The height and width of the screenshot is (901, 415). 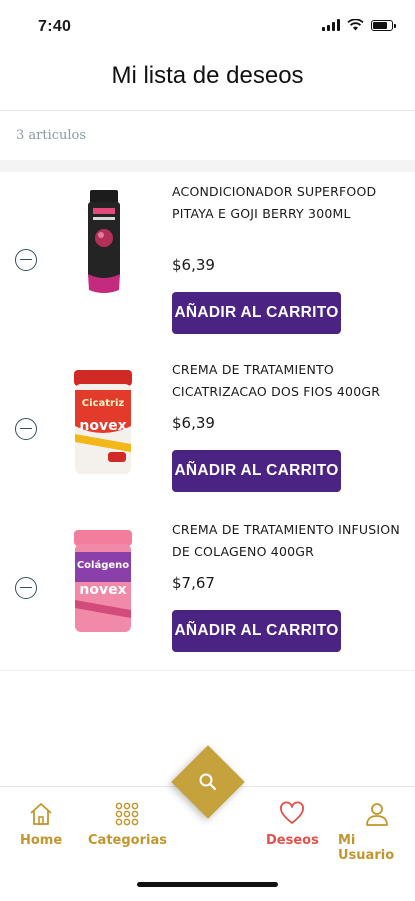 What do you see at coordinates (207, 884) in the screenshot?
I see `home-indicator` at bounding box center [207, 884].